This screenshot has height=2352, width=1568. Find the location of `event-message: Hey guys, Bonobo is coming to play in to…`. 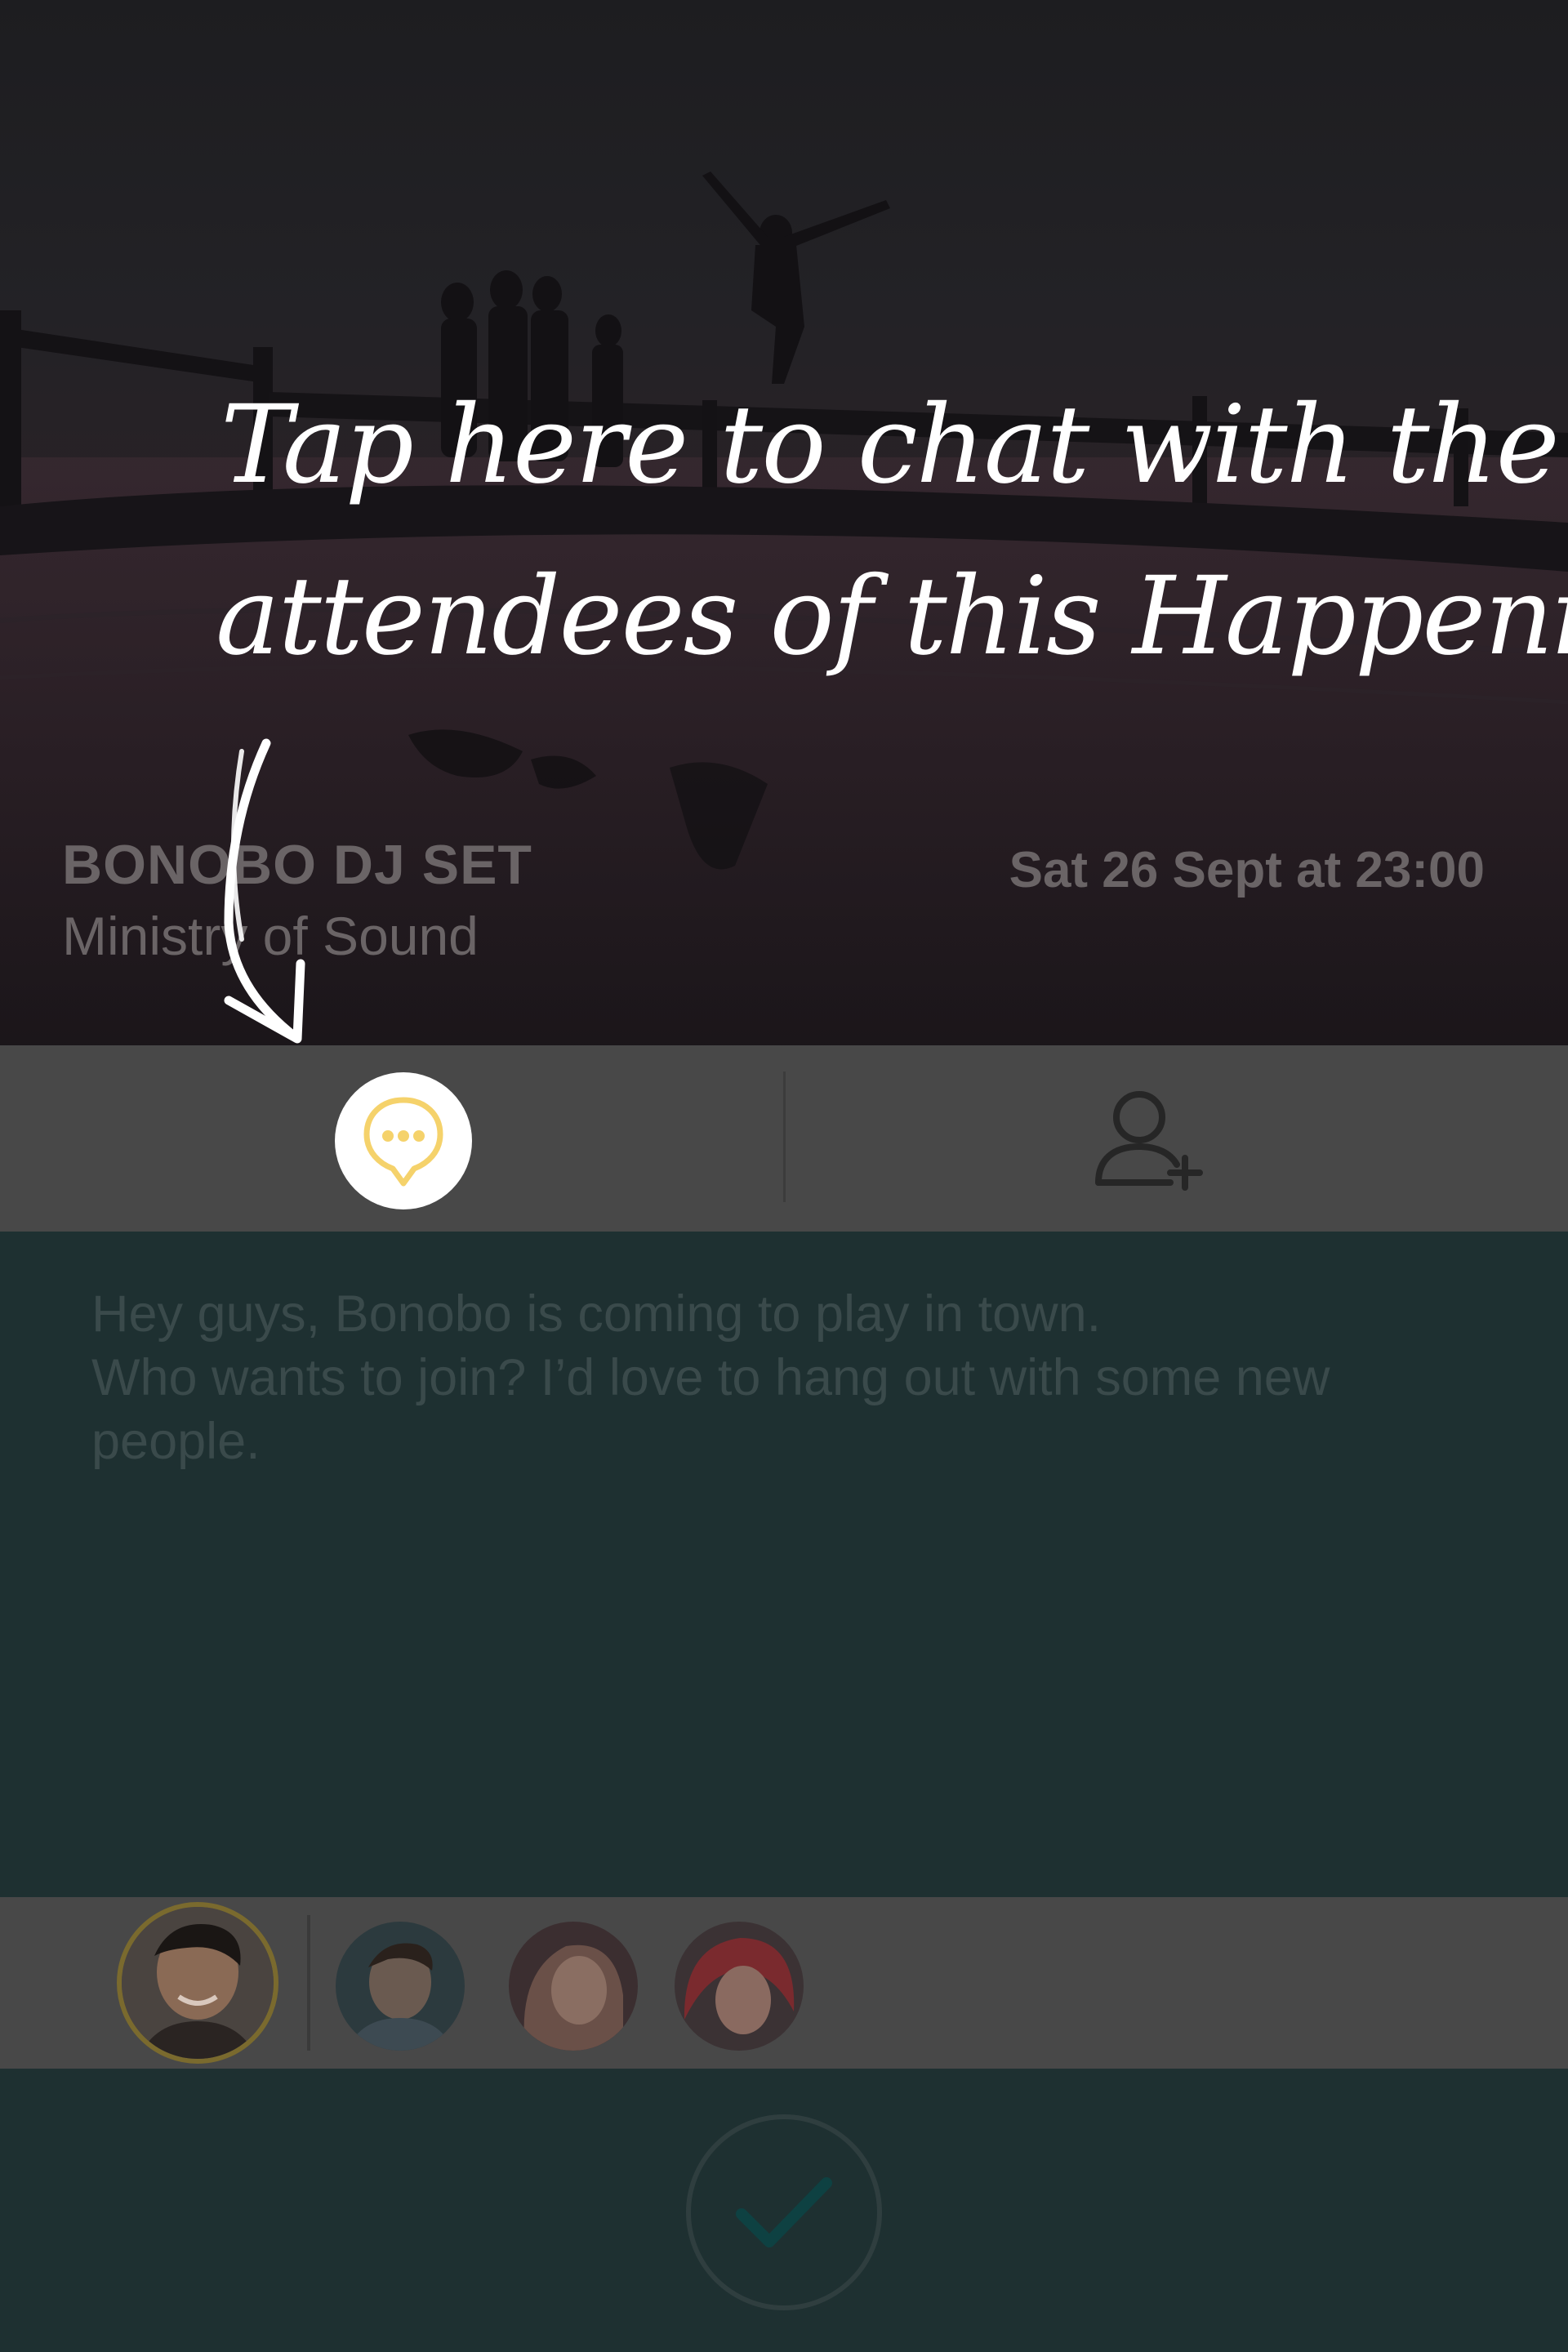

event-message: Hey guys, Bonobo is coming to play in to… is located at coordinates (793, 1377).